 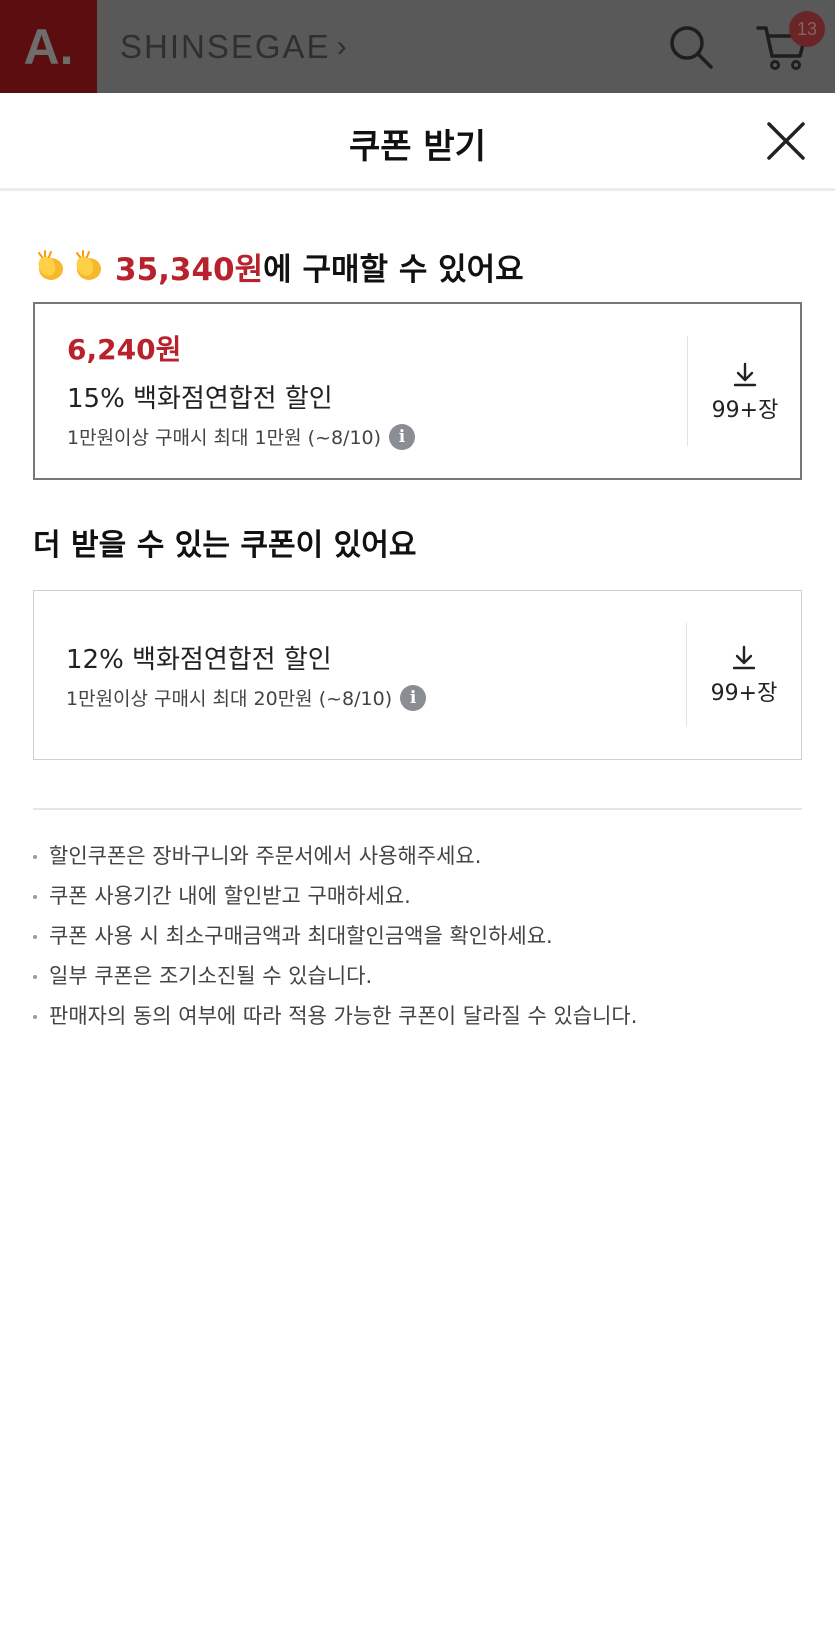 I want to click on chevron-right-icon: ›, so click(x=342, y=46).